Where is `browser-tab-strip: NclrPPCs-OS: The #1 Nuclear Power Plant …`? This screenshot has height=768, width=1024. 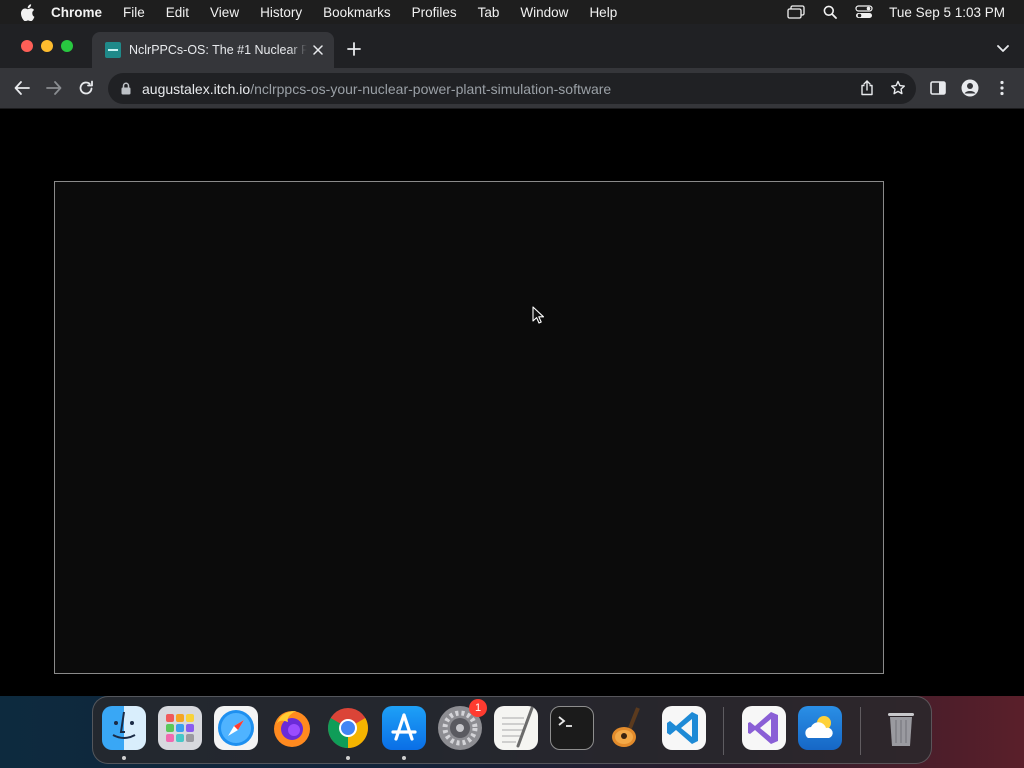
browser-tab-strip: NclrPPCs-OS: The #1 Nuclear Power Plant … is located at coordinates (512, 46).